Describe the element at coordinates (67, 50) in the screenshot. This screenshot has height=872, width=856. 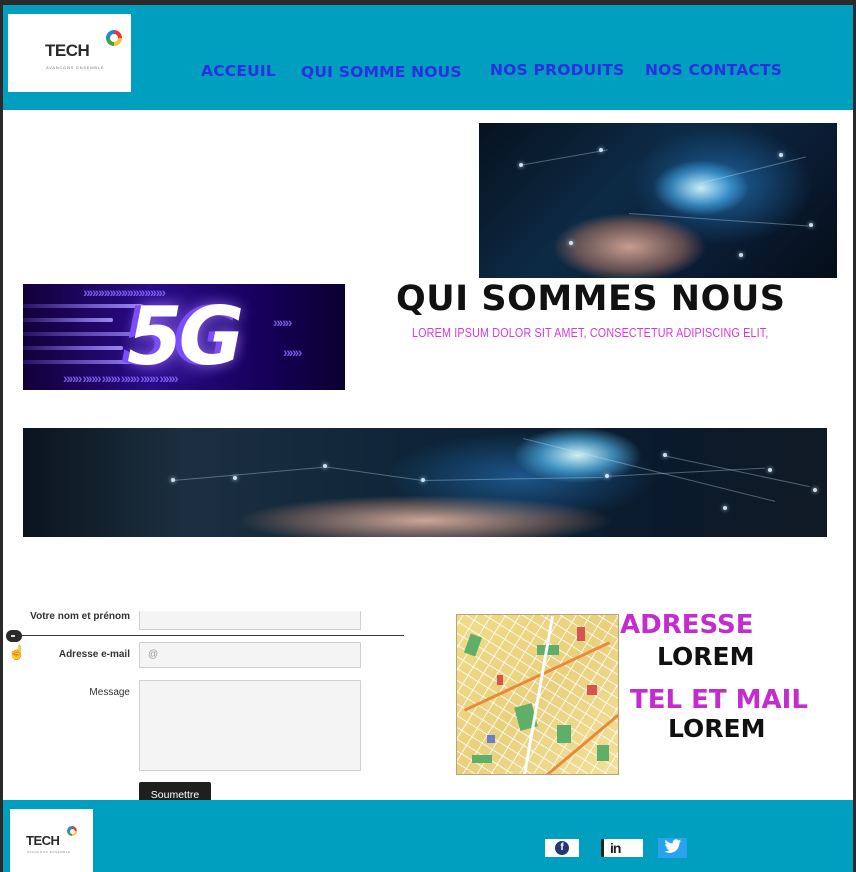
I see `logo-brand: TECH` at that location.